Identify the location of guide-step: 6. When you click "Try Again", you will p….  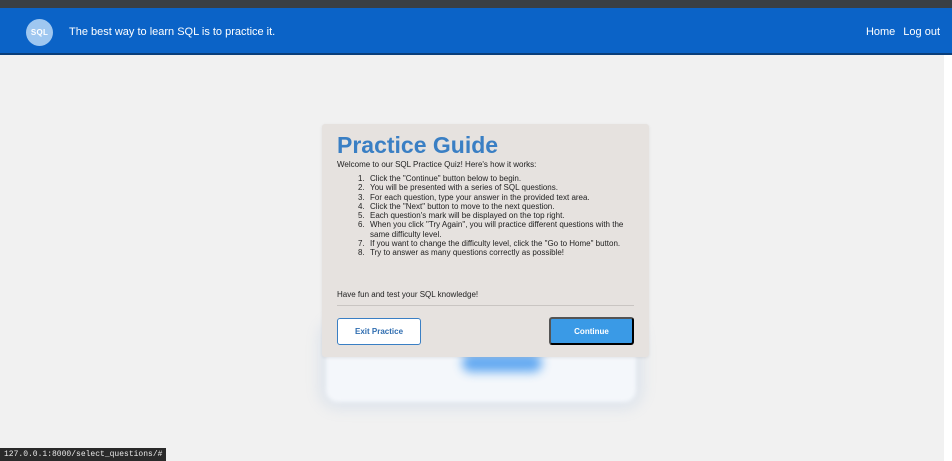
(491, 229).